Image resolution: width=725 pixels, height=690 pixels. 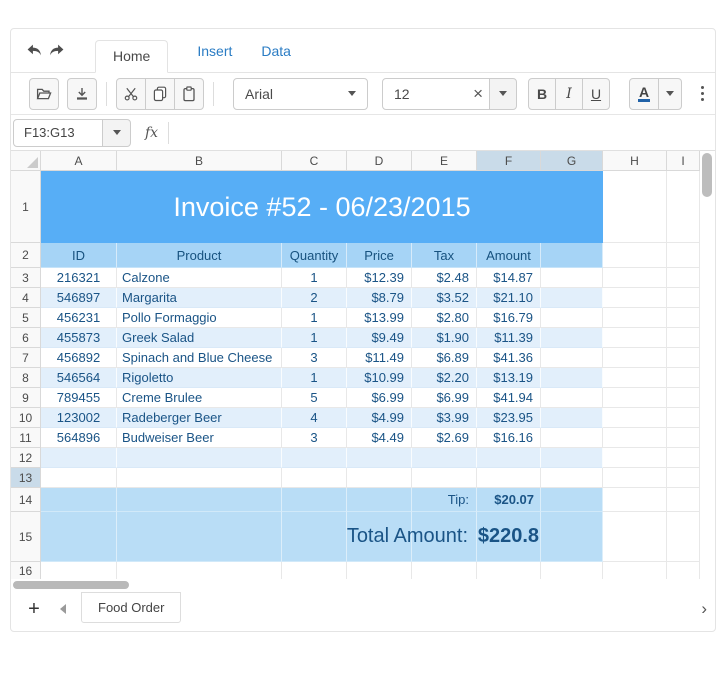 I want to click on cell-C3: 1, so click(x=314, y=278).